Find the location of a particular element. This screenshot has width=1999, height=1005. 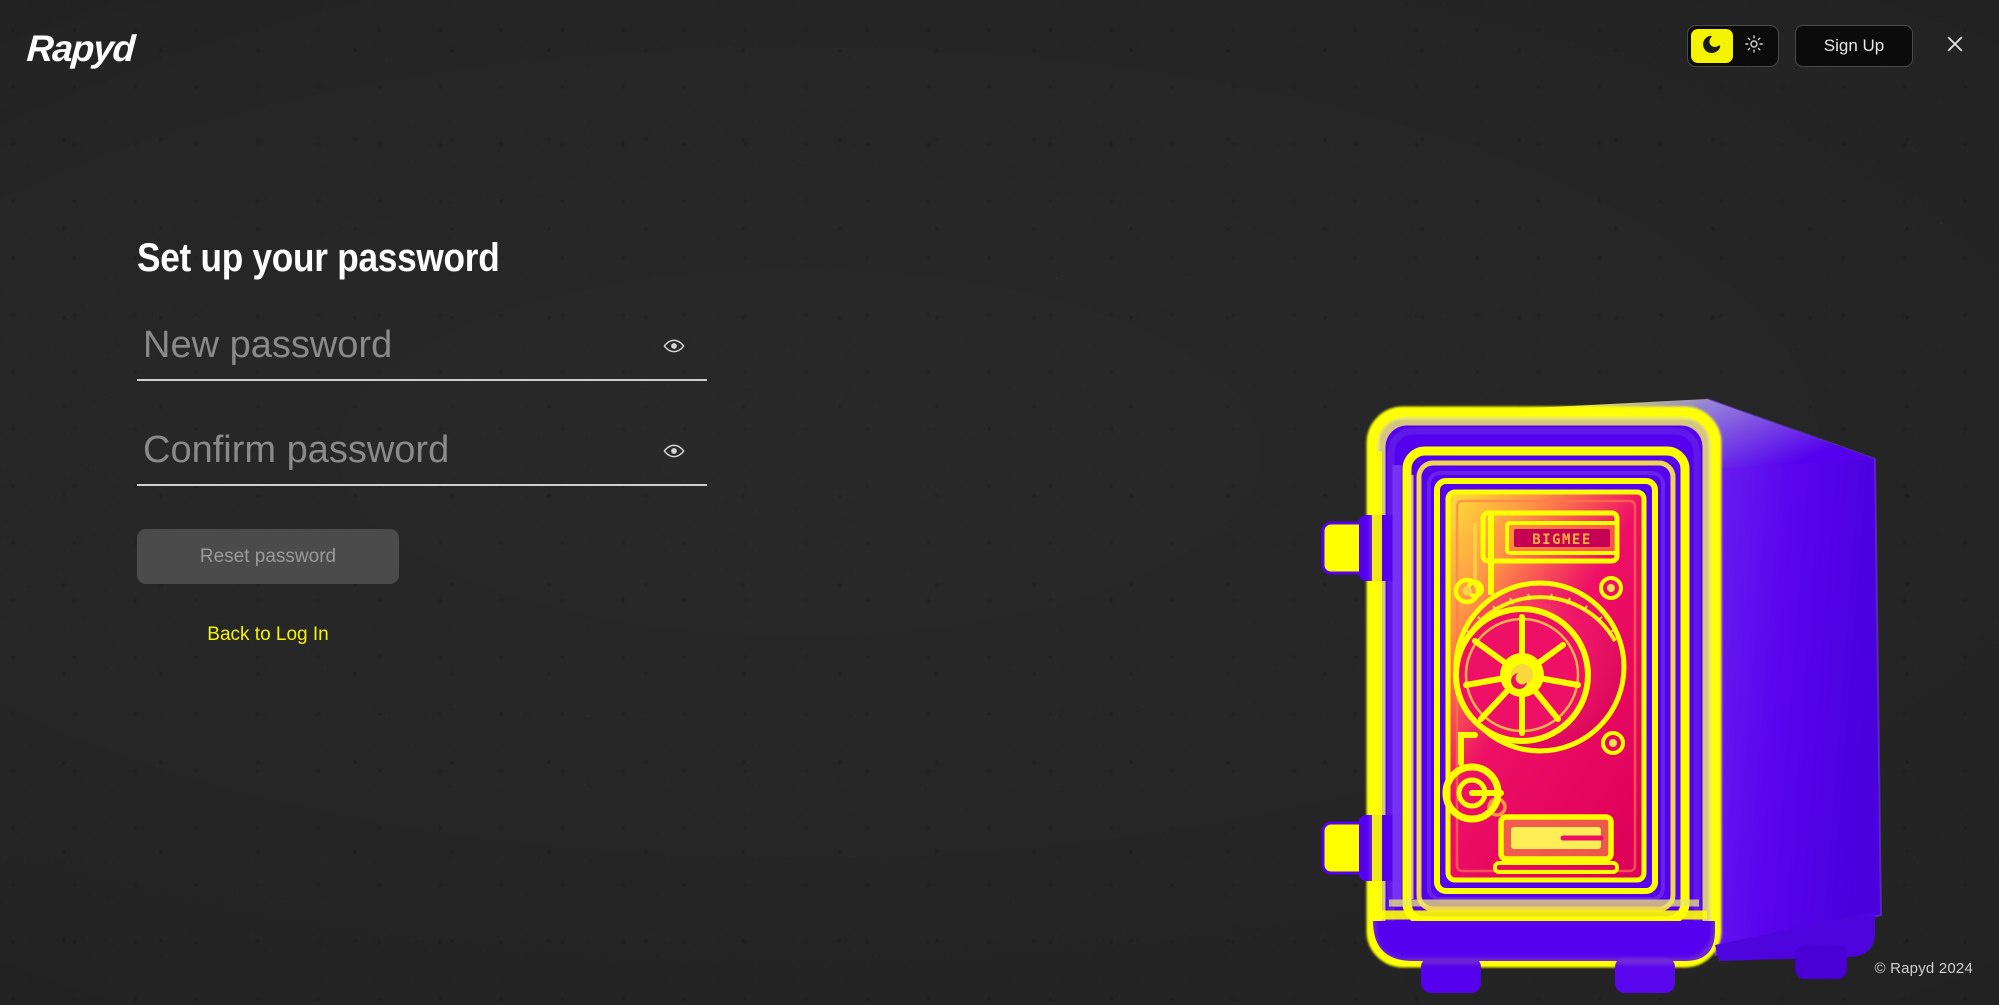

confirm-password-field is located at coordinates (422, 455).